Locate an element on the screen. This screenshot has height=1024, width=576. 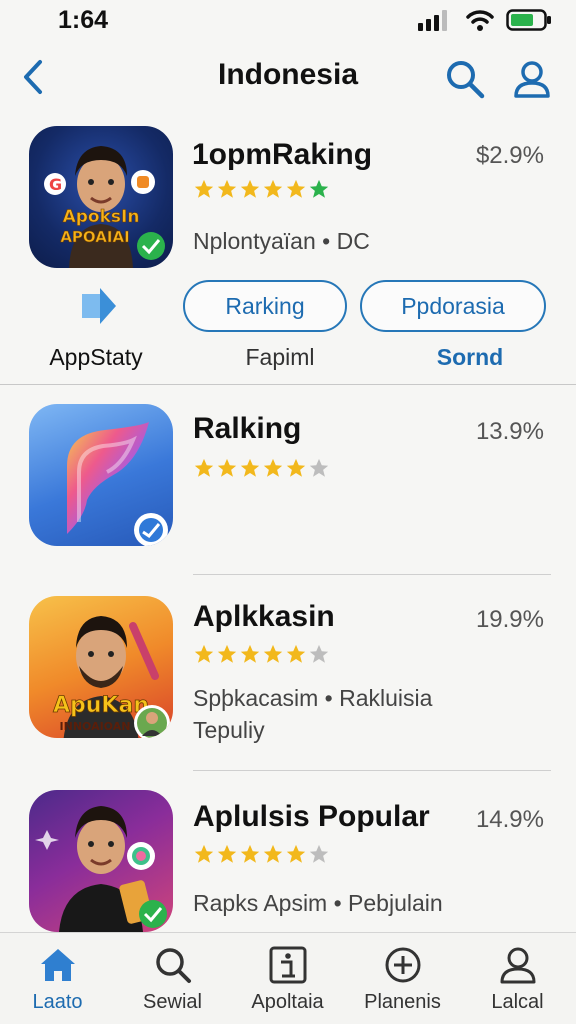
tab-label: Laato is located at coordinates (57, 1002).